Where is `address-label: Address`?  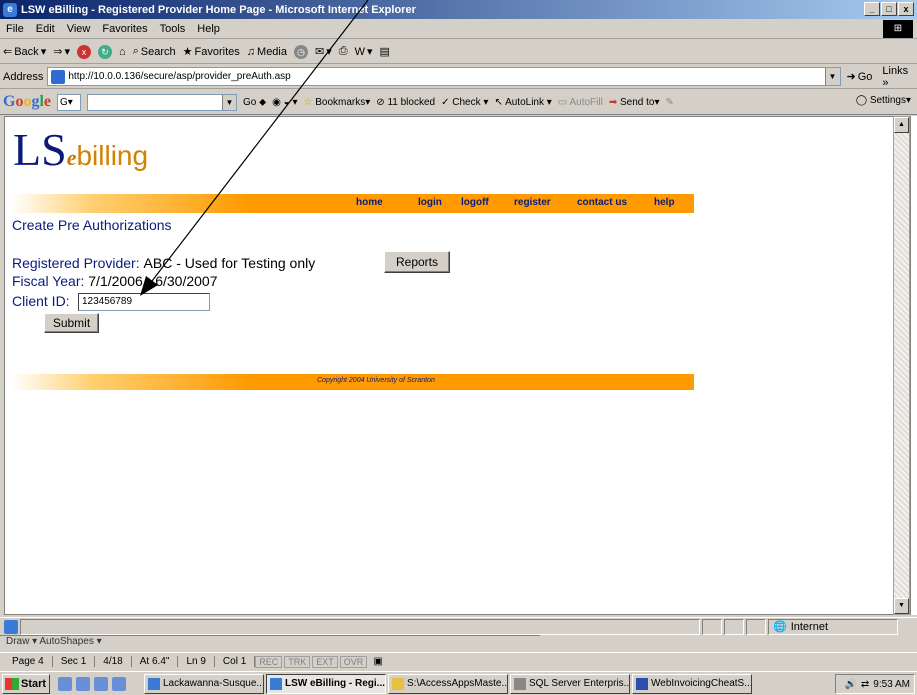 address-label: Address is located at coordinates (23, 76).